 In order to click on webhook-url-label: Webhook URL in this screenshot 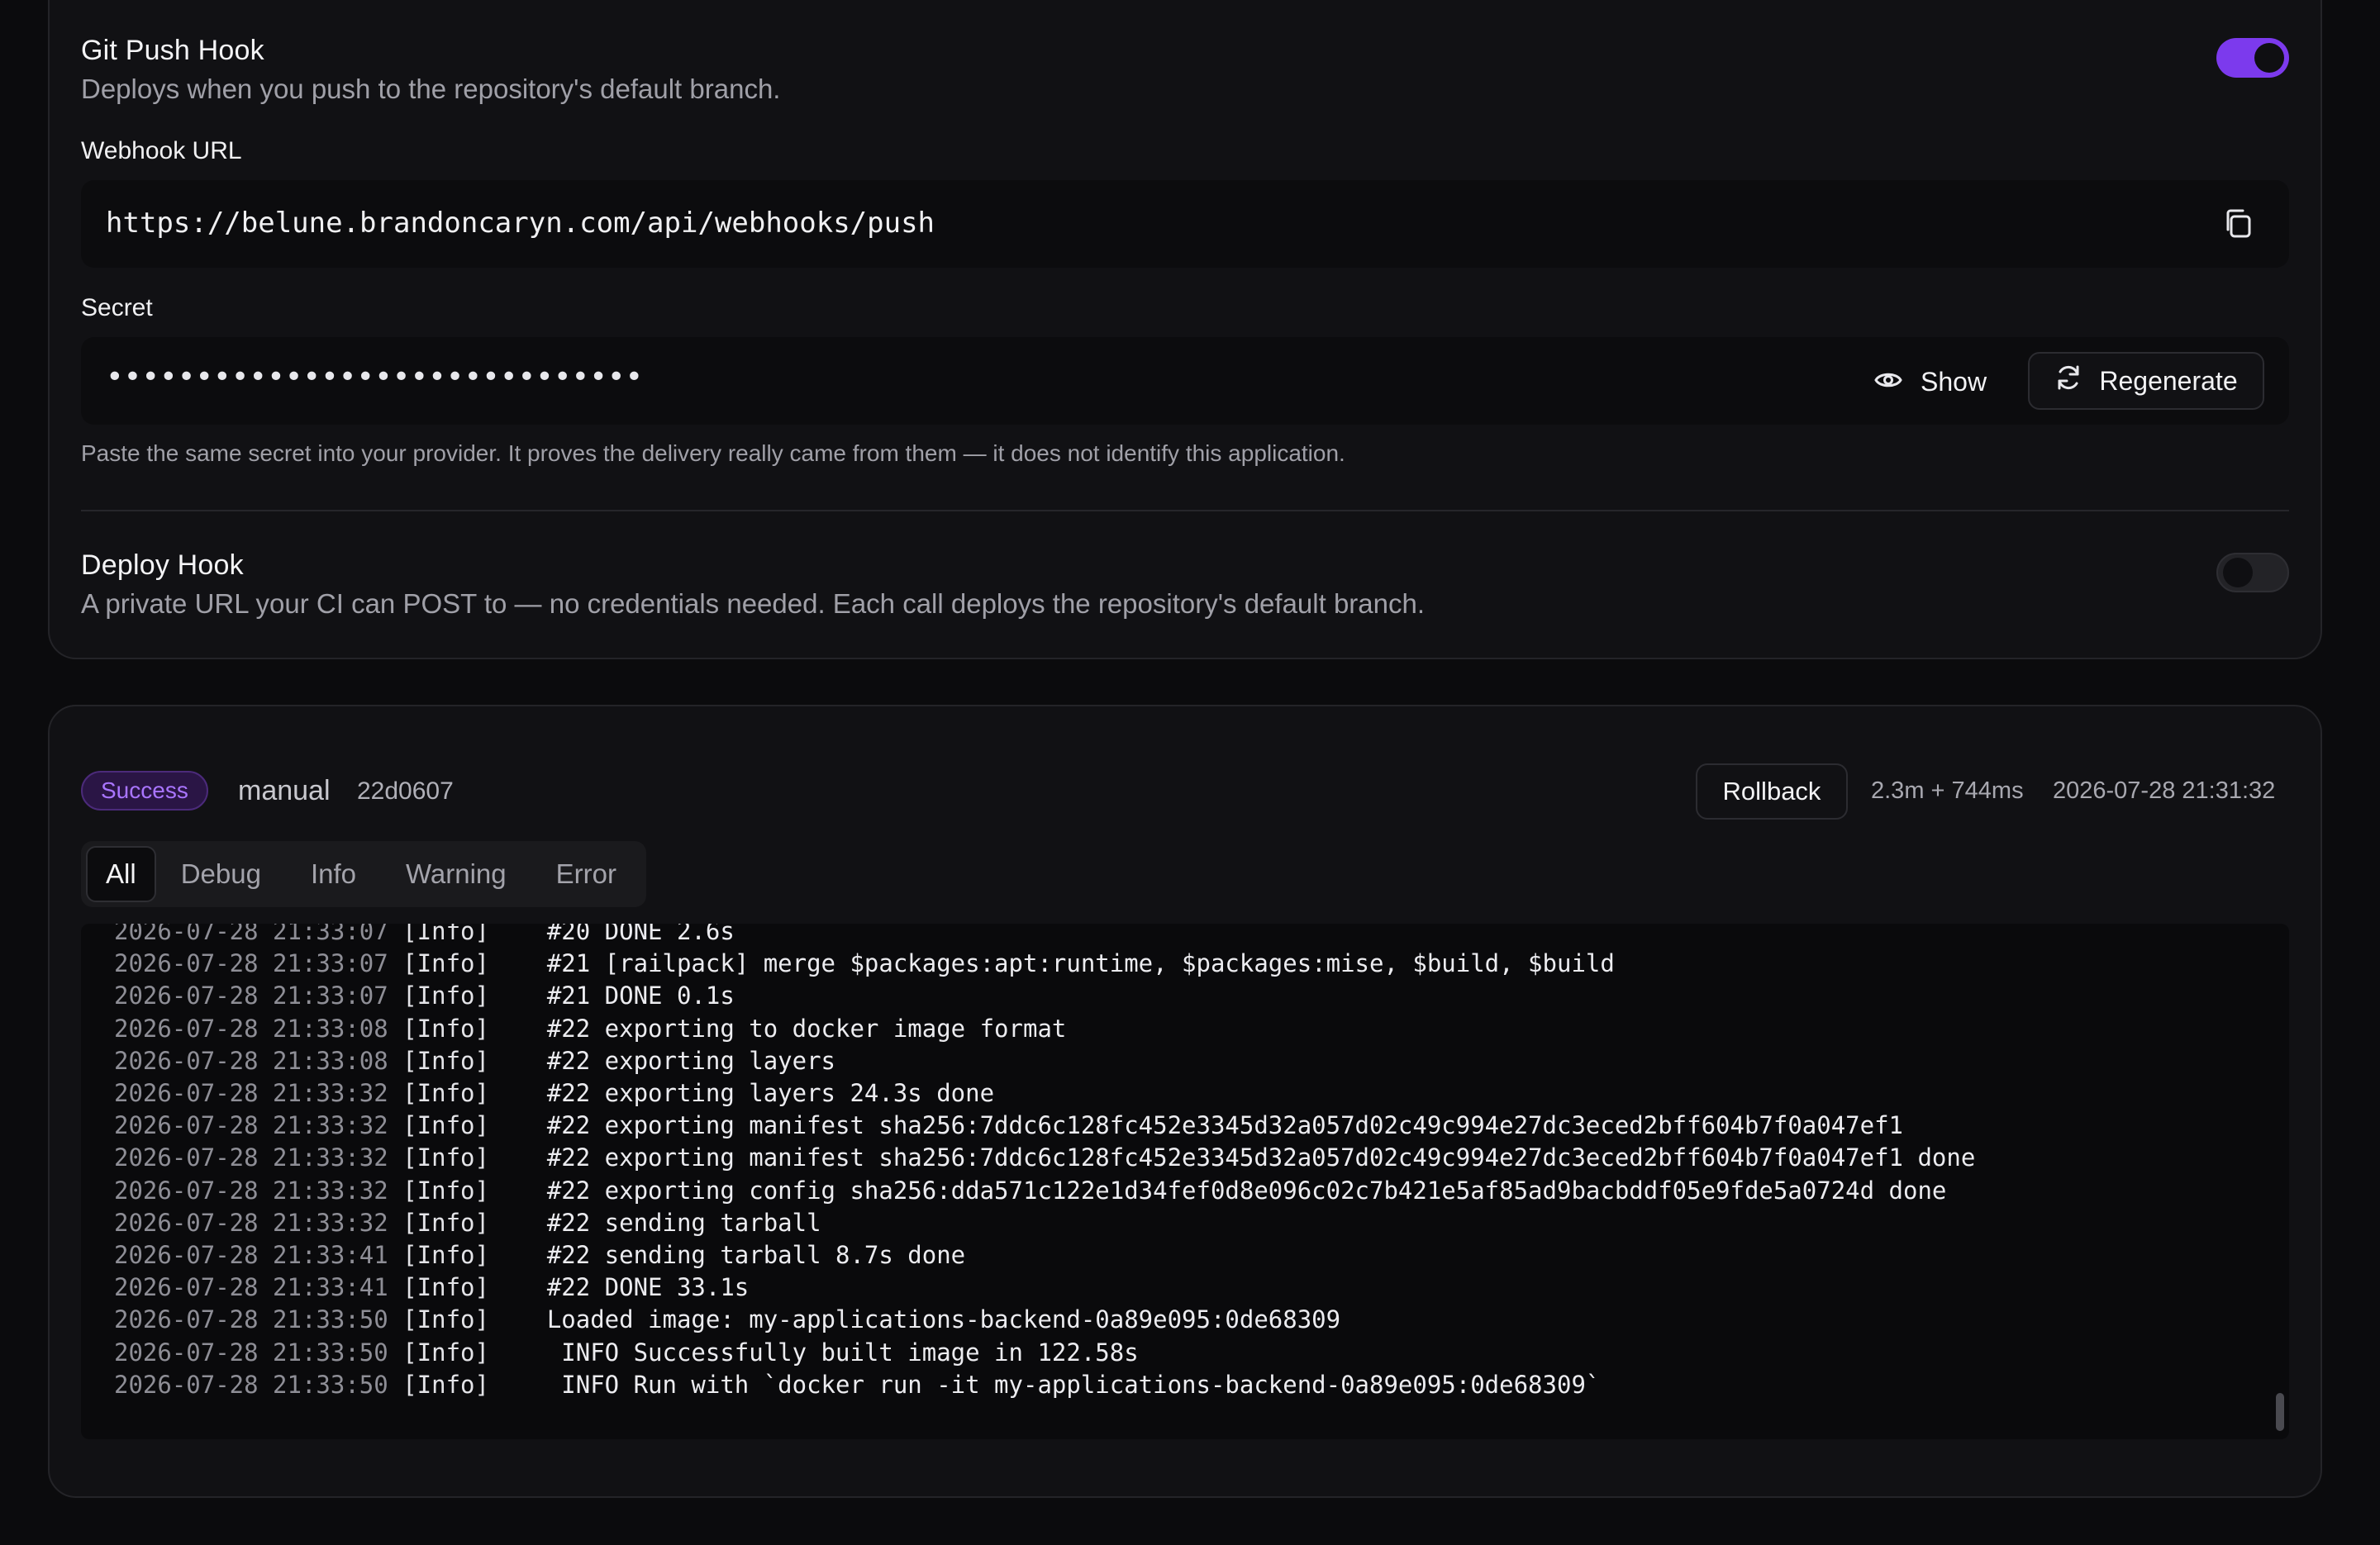, I will do `click(161, 150)`.